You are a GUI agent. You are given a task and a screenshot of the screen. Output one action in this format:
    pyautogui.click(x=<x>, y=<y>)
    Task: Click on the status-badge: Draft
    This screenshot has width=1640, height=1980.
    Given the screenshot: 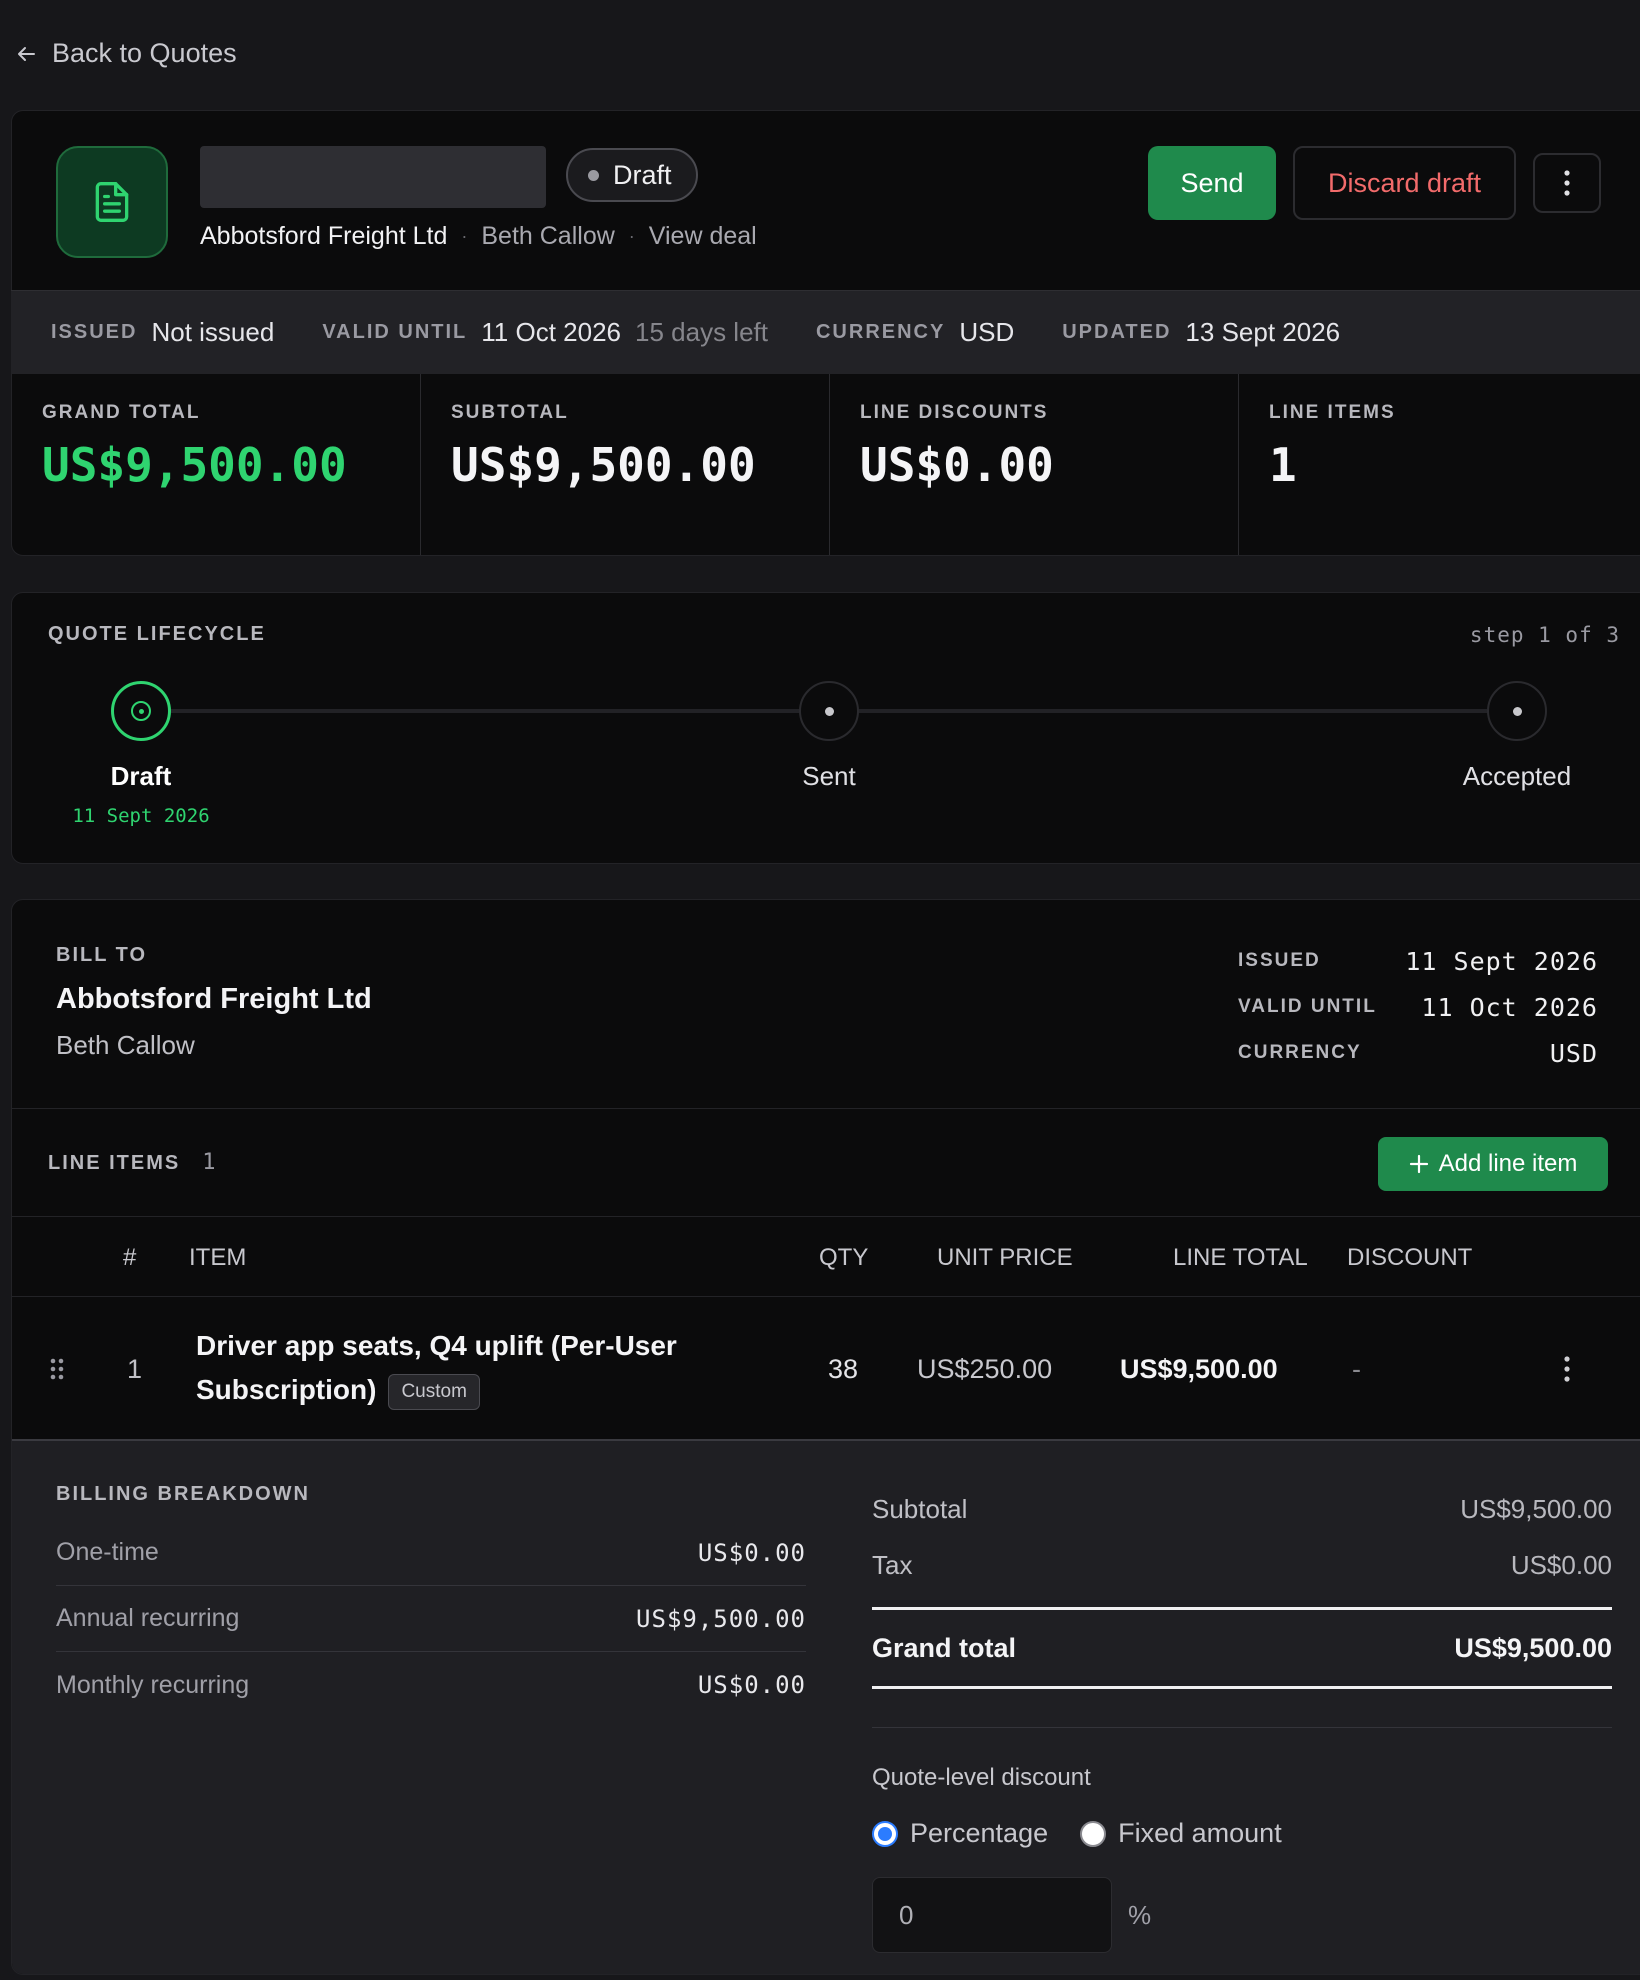 What is the action you would take?
    pyautogui.click(x=632, y=175)
    